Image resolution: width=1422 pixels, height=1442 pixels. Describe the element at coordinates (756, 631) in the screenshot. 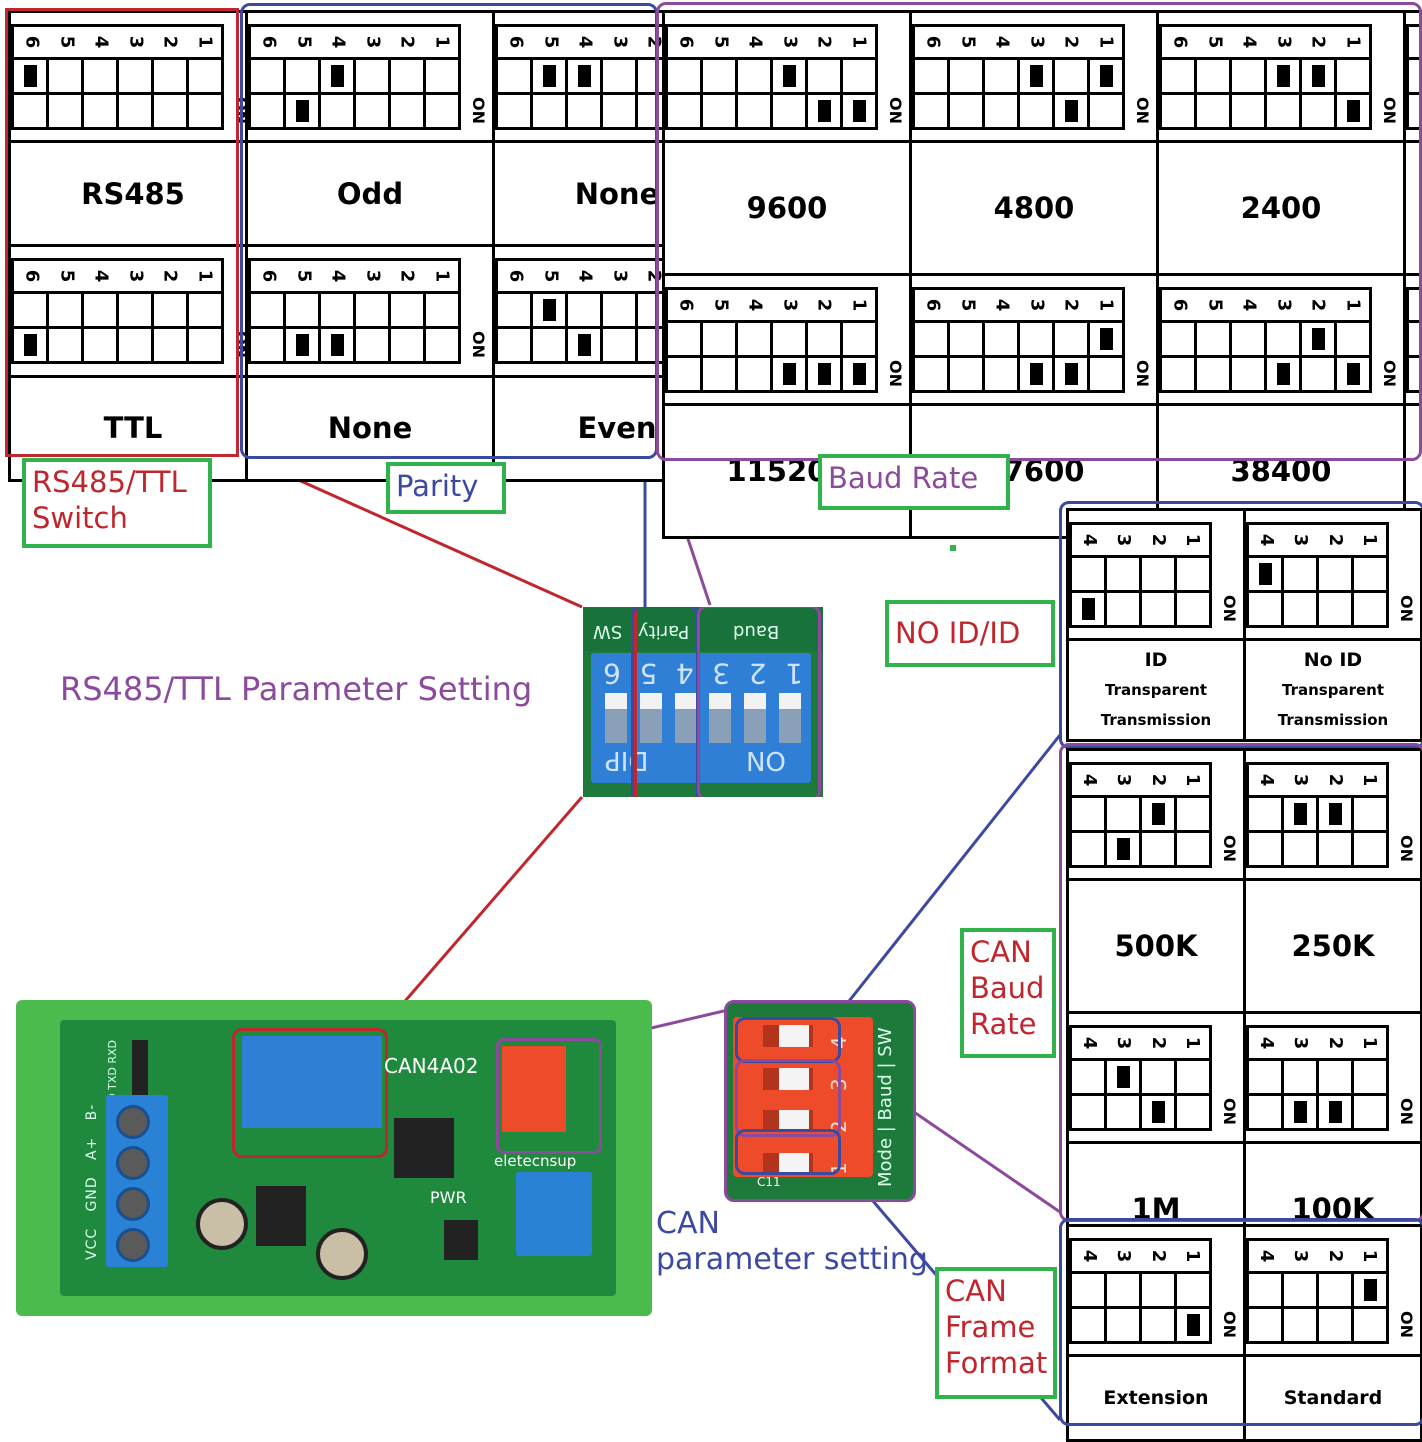

I see `silk-baud: Baud` at that location.